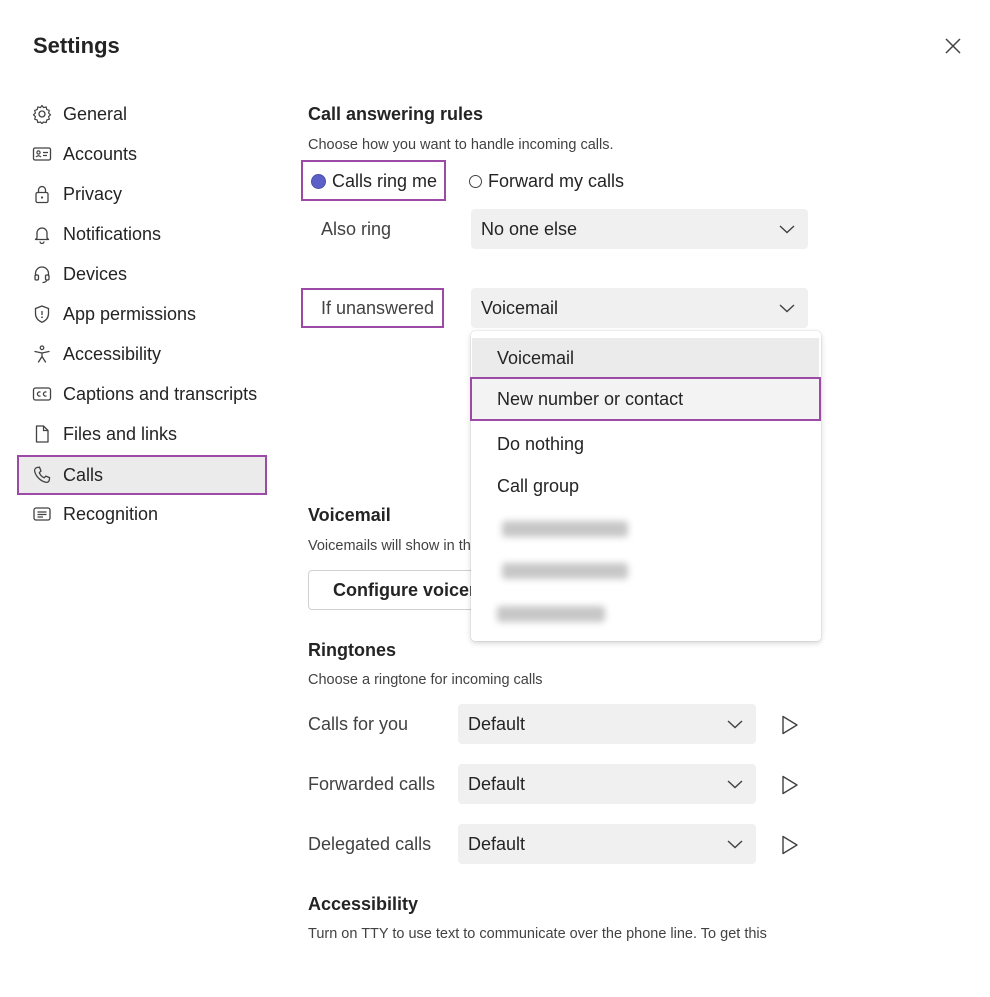 The height and width of the screenshot is (997, 990). What do you see at coordinates (142, 274) in the screenshot?
I see `sidebar-item-devices: Devices` at bounding box center [142, 274].